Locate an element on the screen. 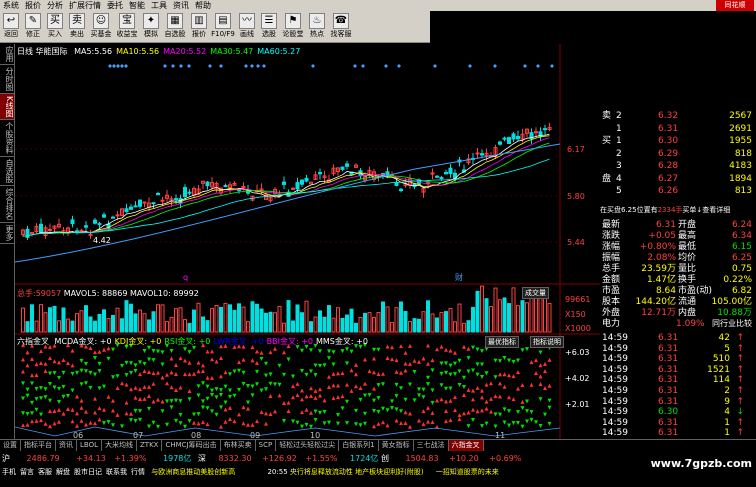 The height and width of the screenshot is (487, 756). indicator-tab: CHMCJ筹码出击 is located at coordinates (191, 445).